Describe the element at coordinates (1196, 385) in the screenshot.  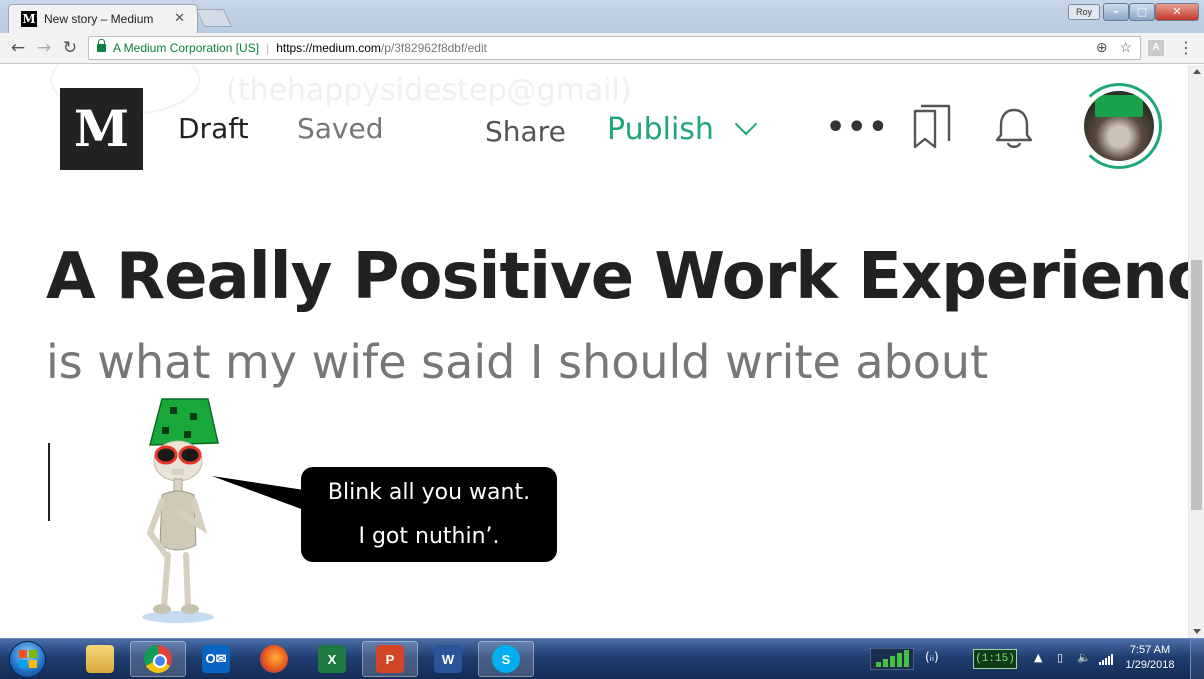
I see `scroll-thumb` at that location.